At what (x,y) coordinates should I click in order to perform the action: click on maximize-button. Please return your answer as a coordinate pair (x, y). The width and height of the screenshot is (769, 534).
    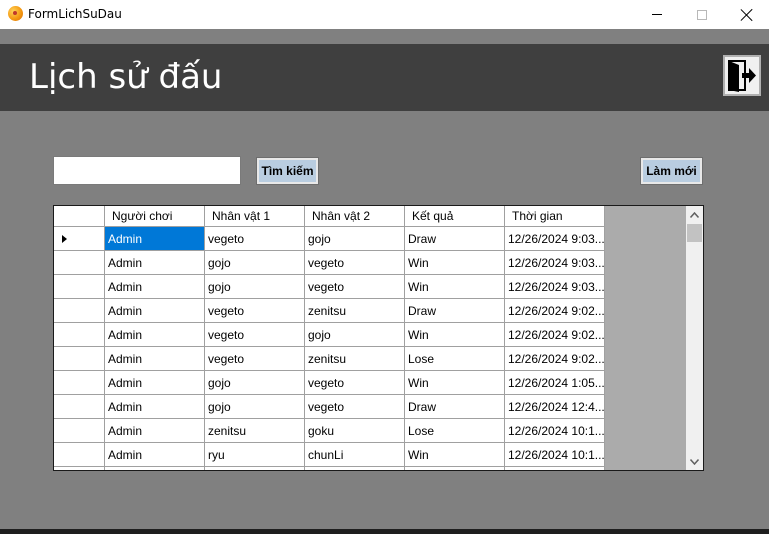
    Looking at the image, I should click on (702, 14).